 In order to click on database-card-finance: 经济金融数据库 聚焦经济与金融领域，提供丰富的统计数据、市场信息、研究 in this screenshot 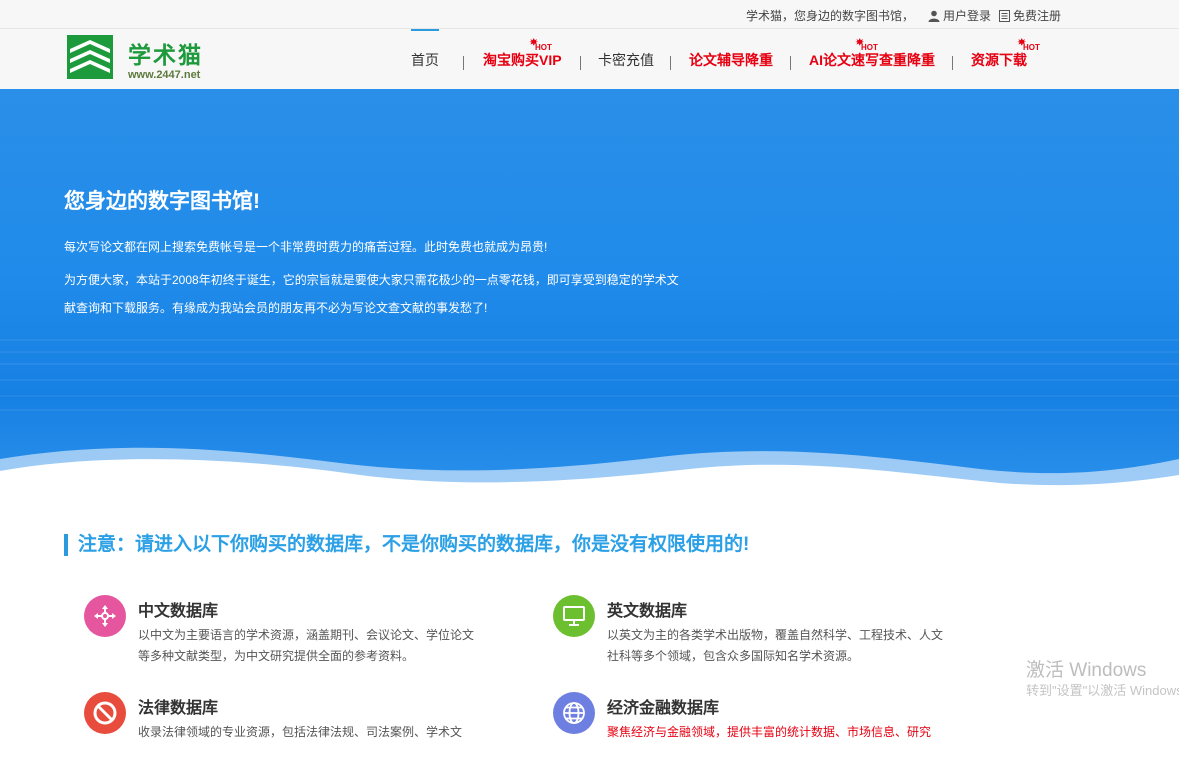, I will do `click(742, 732)`.